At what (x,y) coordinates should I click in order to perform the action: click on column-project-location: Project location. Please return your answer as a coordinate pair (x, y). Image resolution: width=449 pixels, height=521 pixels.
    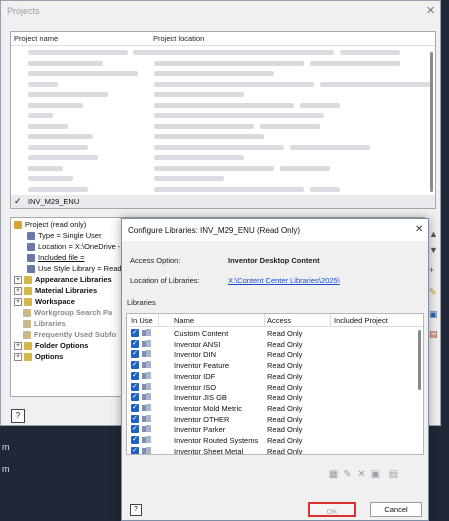
    Looking at the image, I should click on (178, 38).